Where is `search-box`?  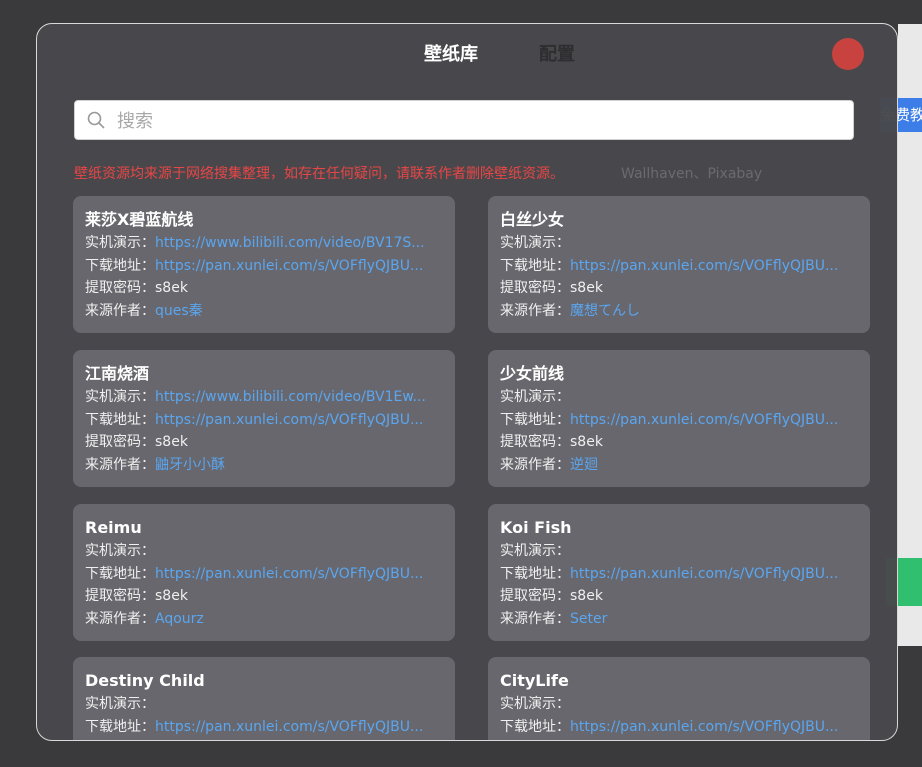
search-box is located at coordinates (464, 120).